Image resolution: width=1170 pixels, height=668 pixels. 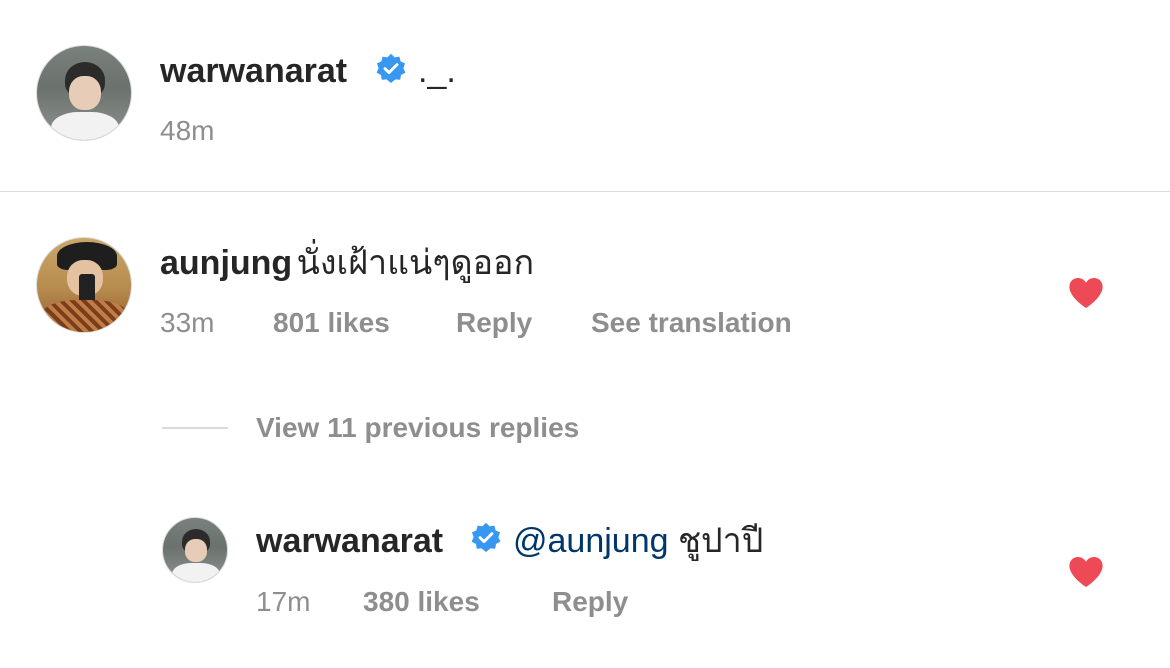 What do you see at coordinates (417, 428) in the screenshot?
I see `view-previous-replies: View 11 previous replies` at bounding box center [417, 428].